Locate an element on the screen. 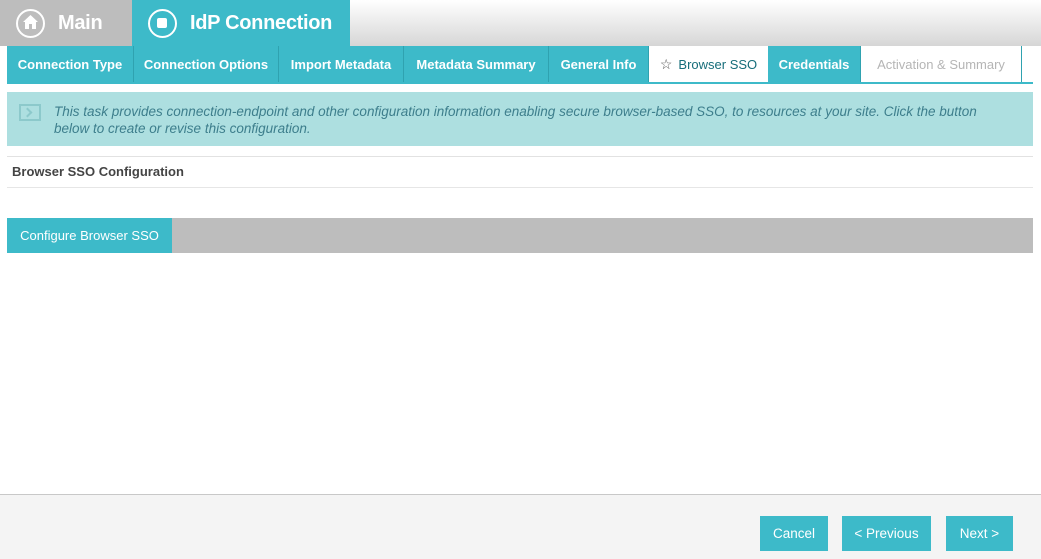 This screenshot has width=1041, height=559. tab-general-info: General Info is located at coordinates (599, 64).